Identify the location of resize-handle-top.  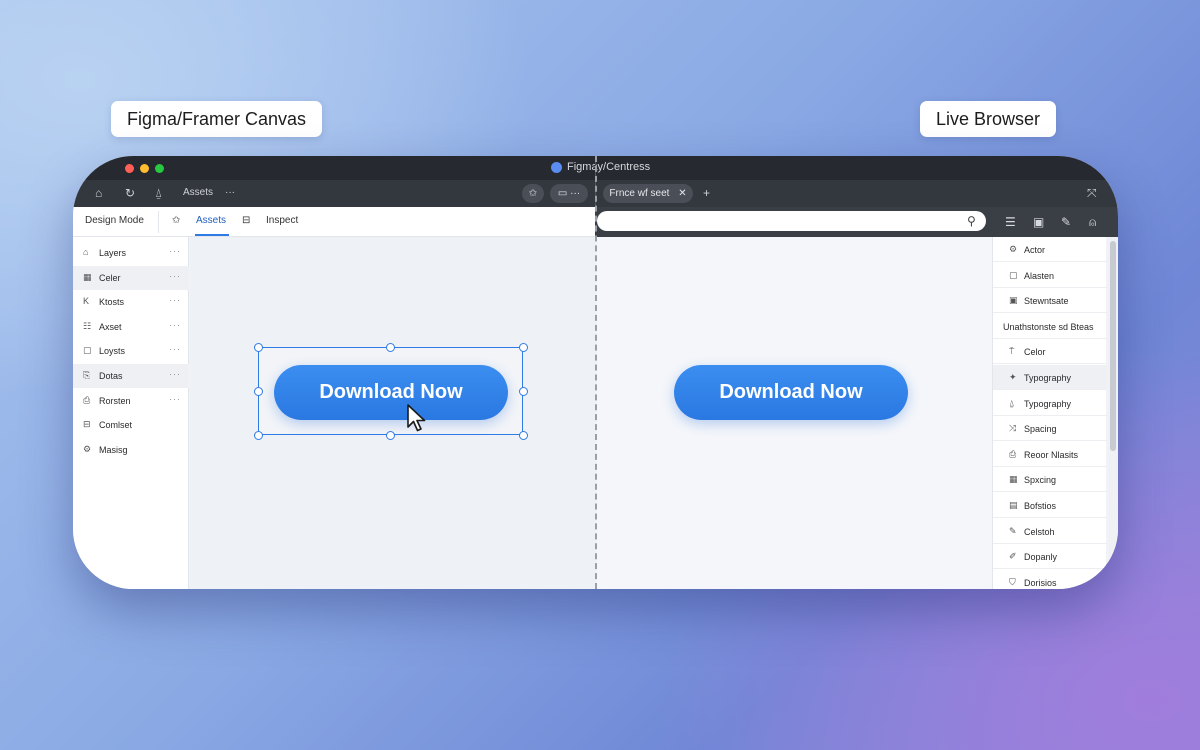
(390, 347).